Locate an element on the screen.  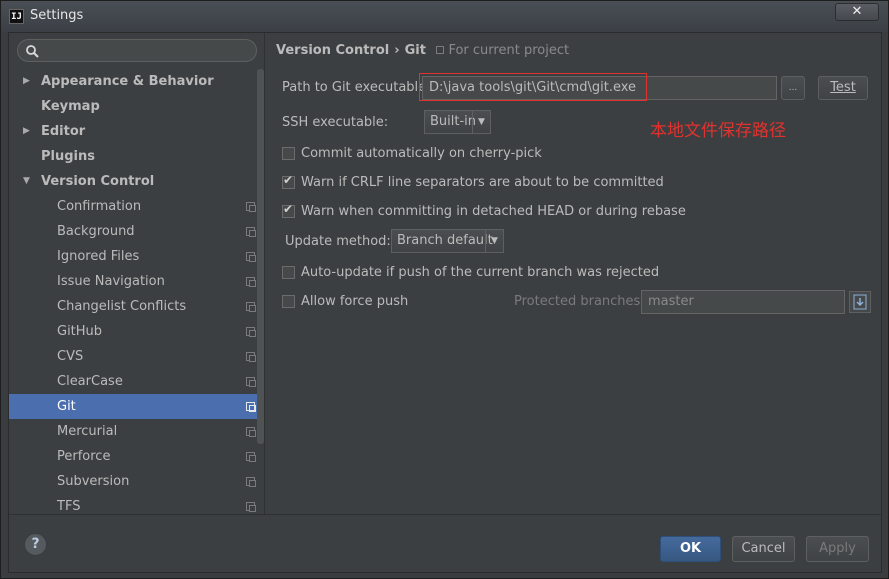
title-bar: IJ Settings ✕ is located at coordinates (444, 16).